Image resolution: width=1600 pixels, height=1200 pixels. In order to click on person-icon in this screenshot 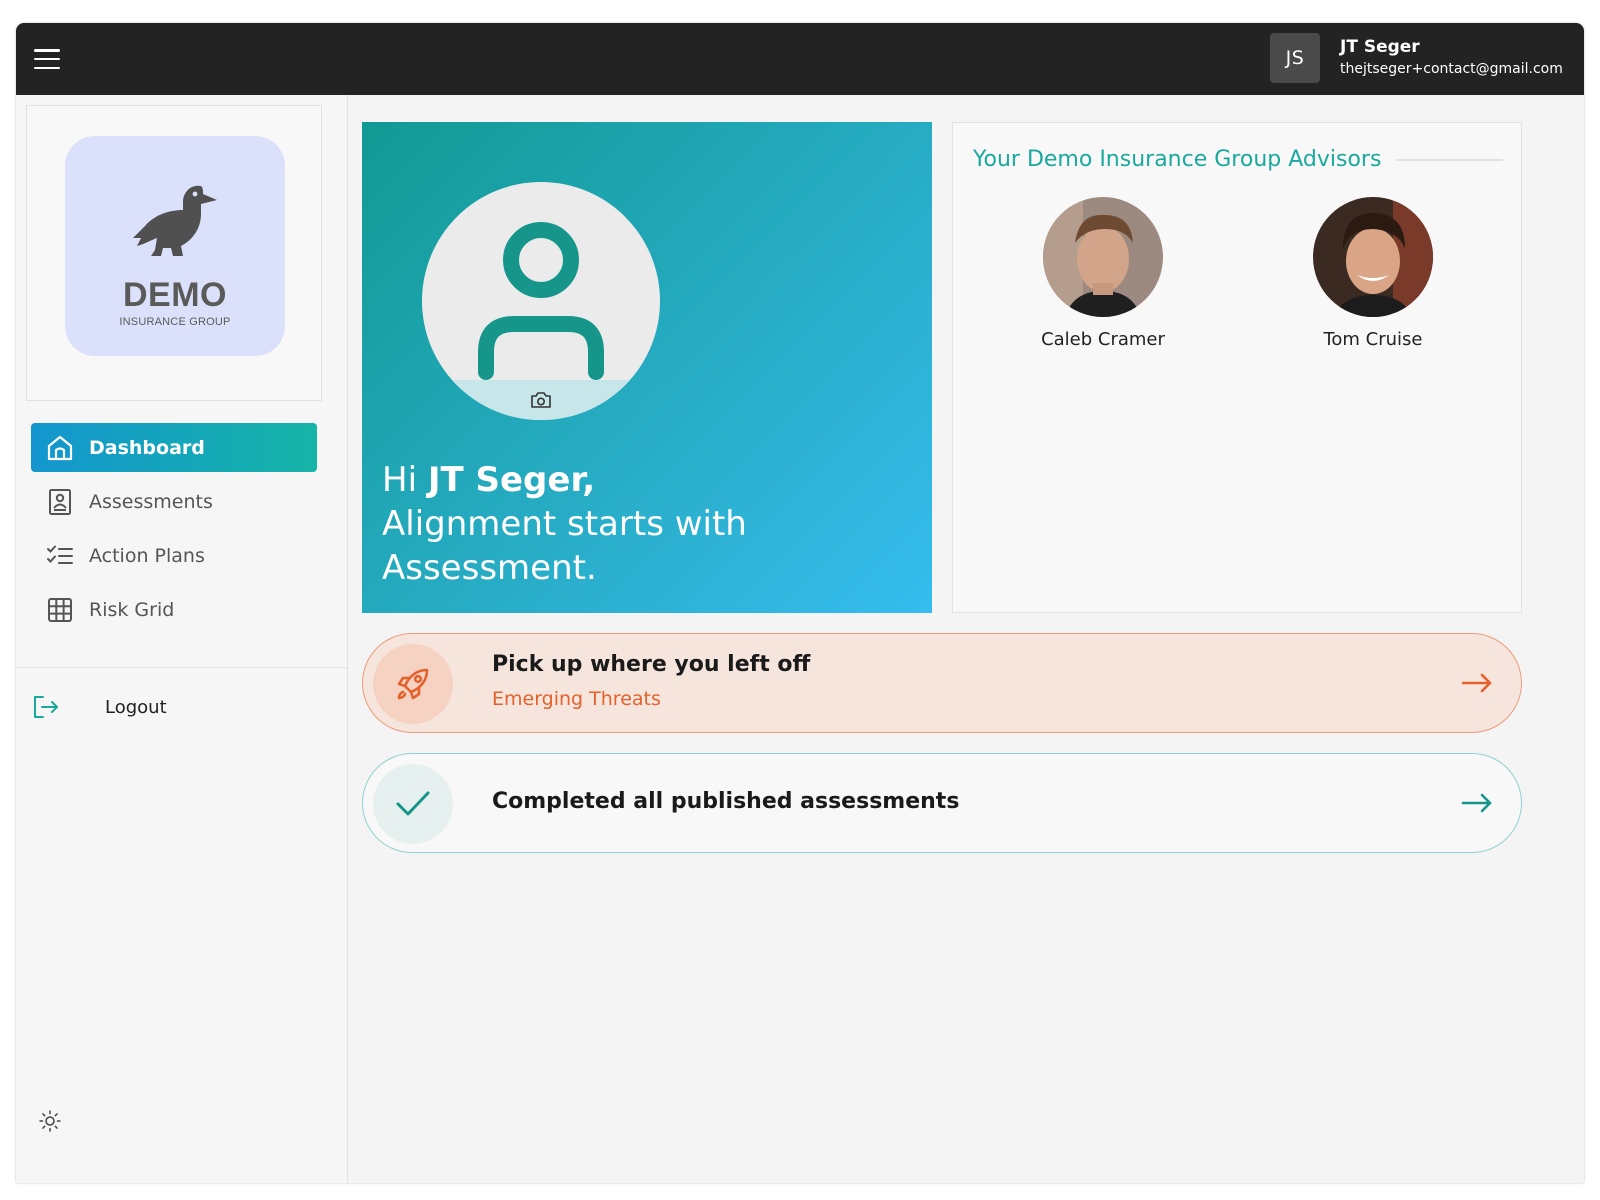, I will do `click(541, 301)`.